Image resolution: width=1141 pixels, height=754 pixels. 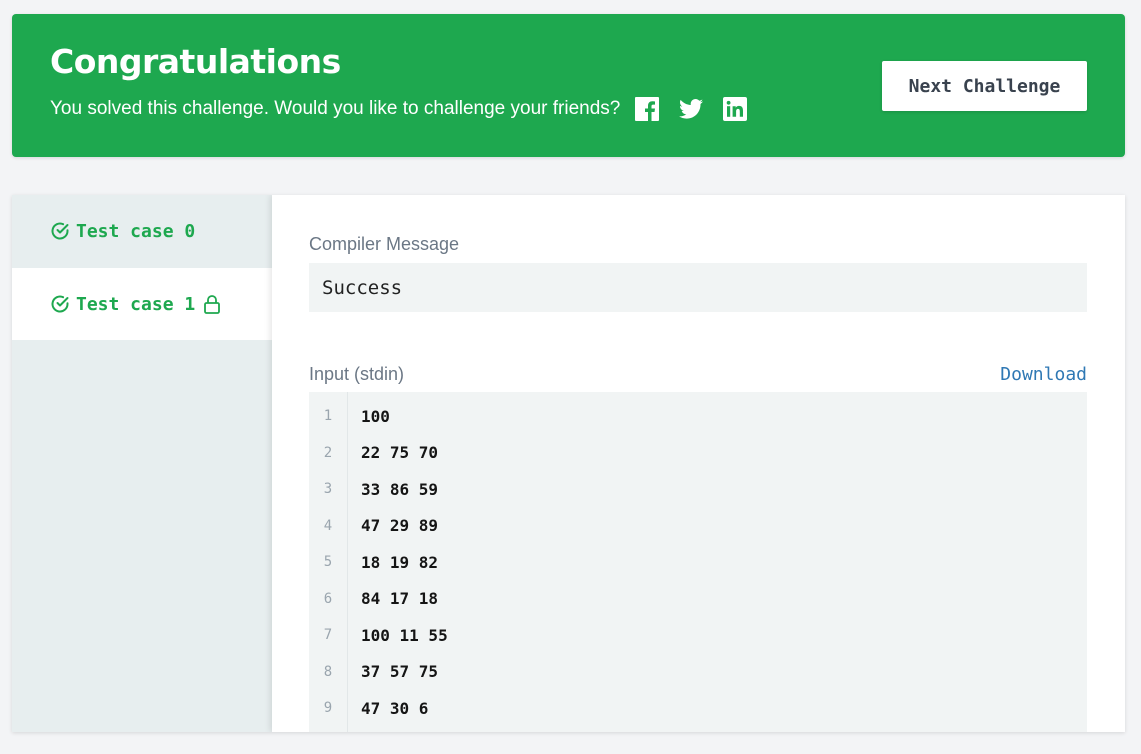 What do you see at coordinates (328, 598) in the screenshot?
I see `line-number: 6` at bounding box center [328, 598].